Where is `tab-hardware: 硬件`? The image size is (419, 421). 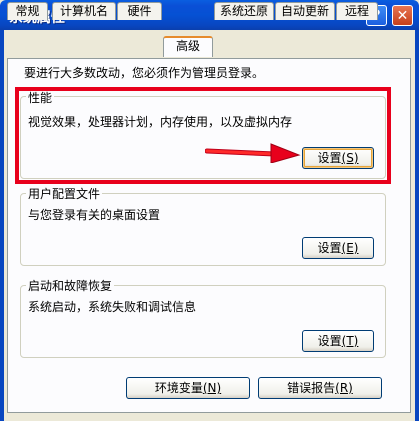 tab-hardware: 硬件 is located at coordinates (139, 11).